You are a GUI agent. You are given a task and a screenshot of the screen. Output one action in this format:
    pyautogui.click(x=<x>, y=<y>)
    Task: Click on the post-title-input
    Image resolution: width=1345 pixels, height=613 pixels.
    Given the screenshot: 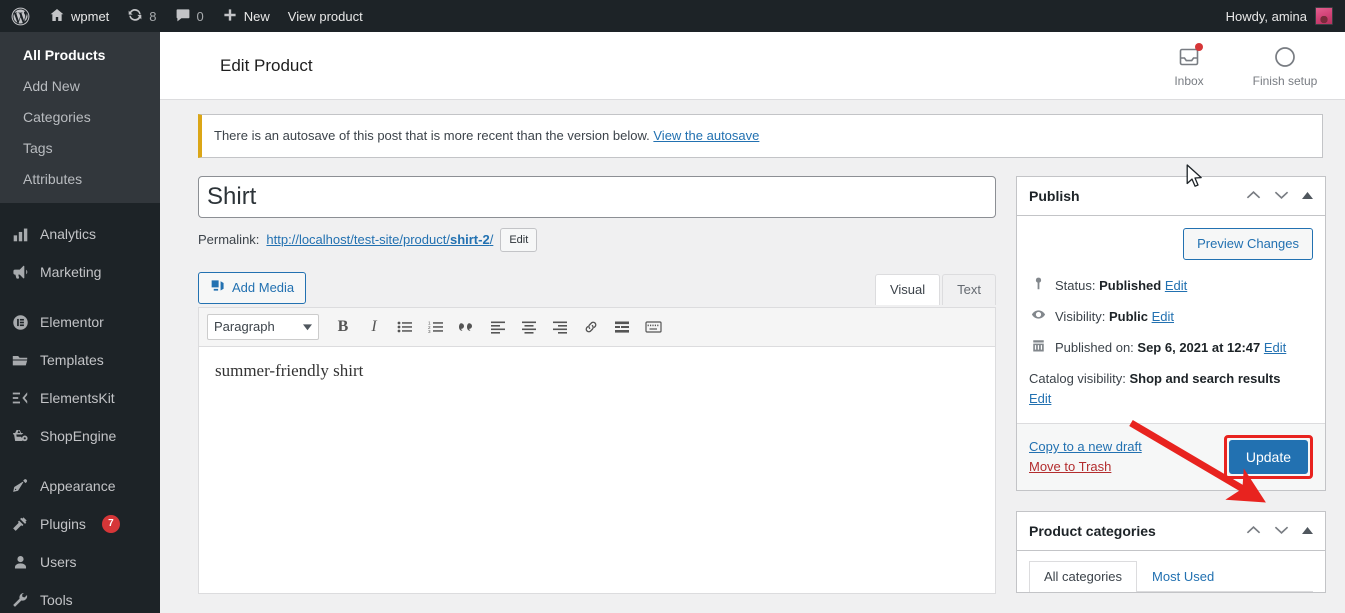 What is the action you would take?
    pyautogui.click(x=597, y=196)
    